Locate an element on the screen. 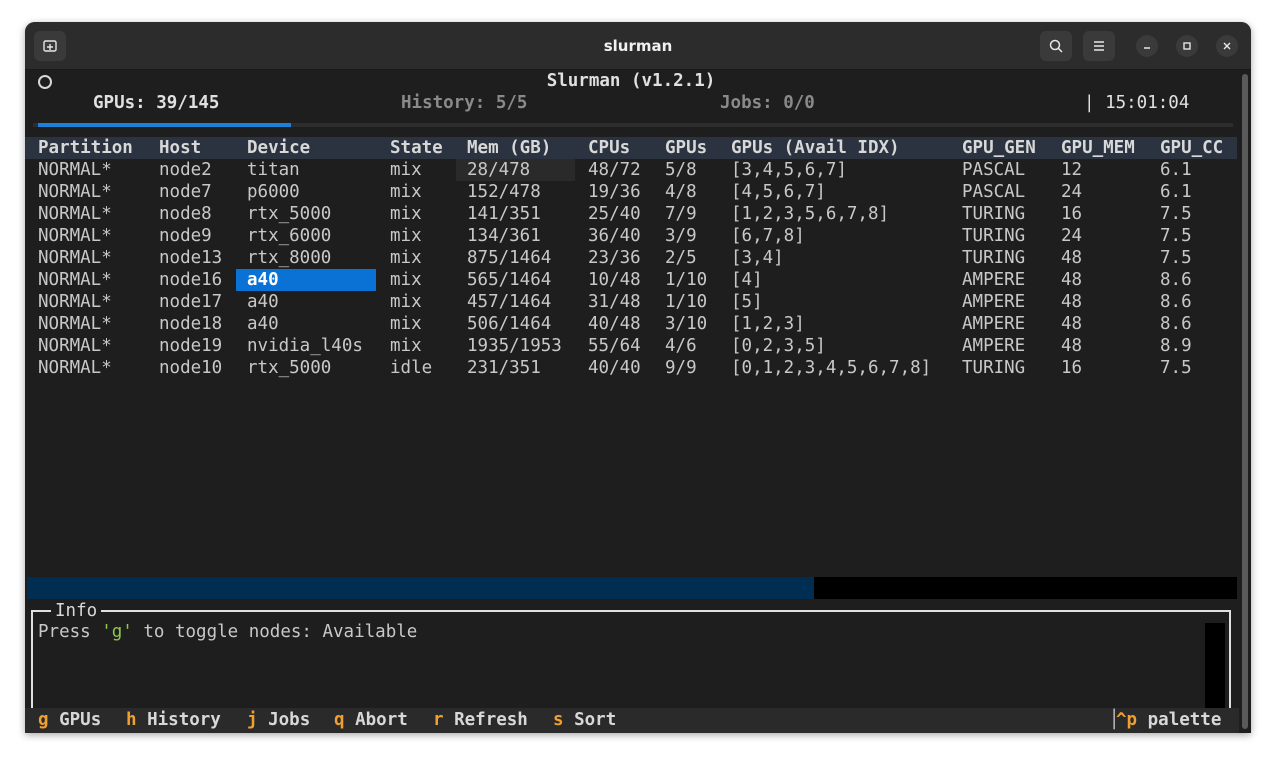 This screenshot has width=1276, height=761. cell-host: node18 is located at coordinates (190, 324).